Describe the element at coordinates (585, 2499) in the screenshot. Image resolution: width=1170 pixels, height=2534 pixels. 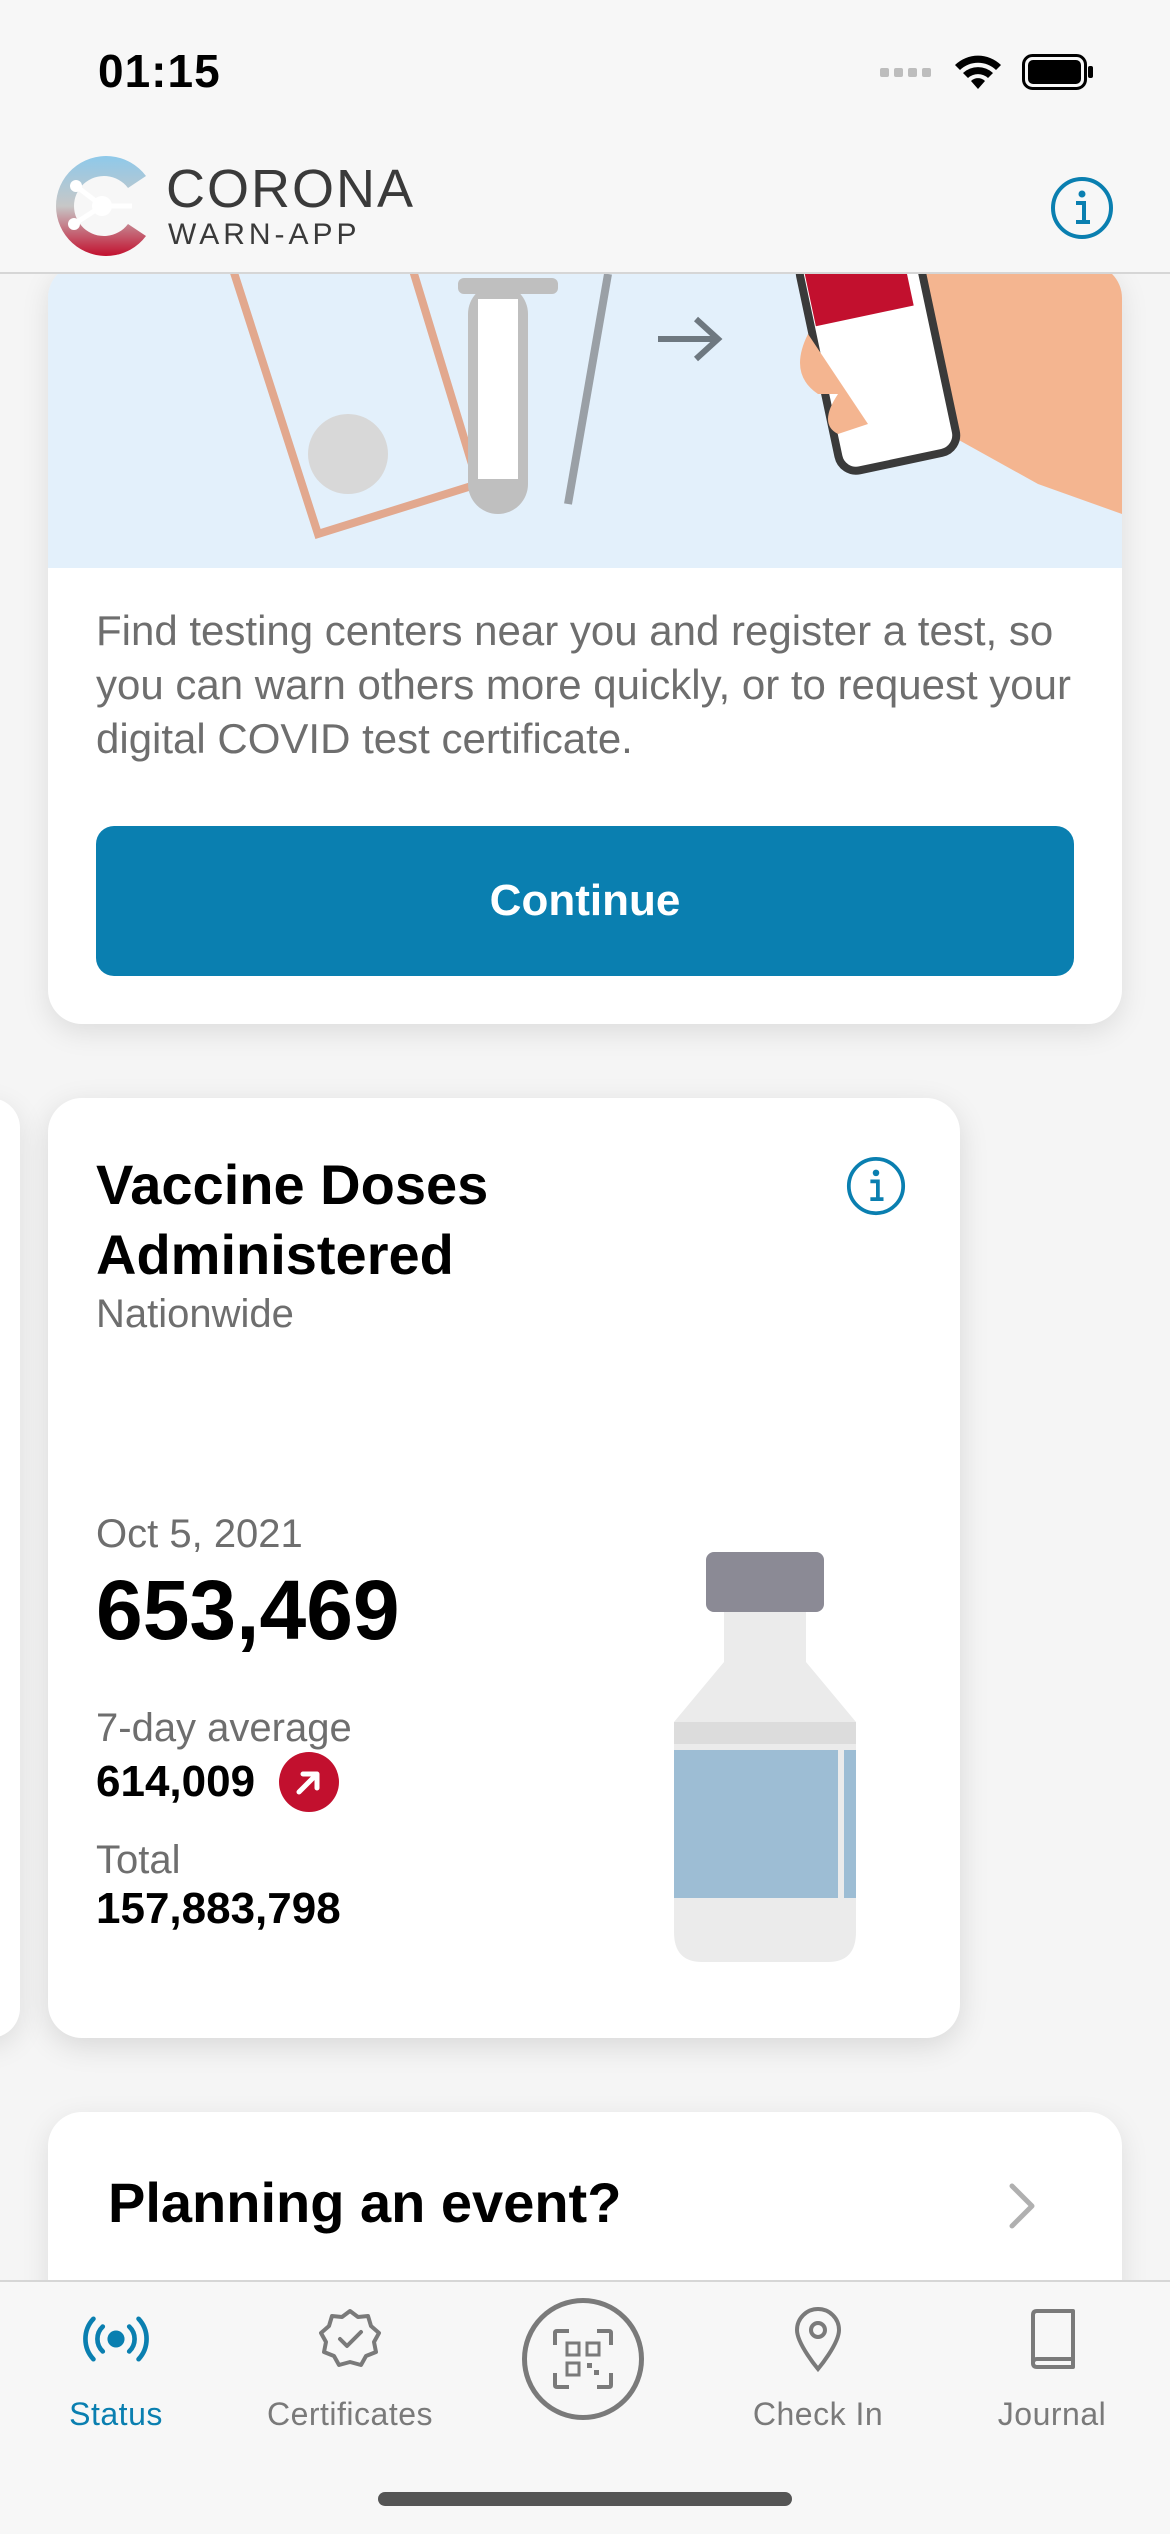
I see `home-indicator` at that location.